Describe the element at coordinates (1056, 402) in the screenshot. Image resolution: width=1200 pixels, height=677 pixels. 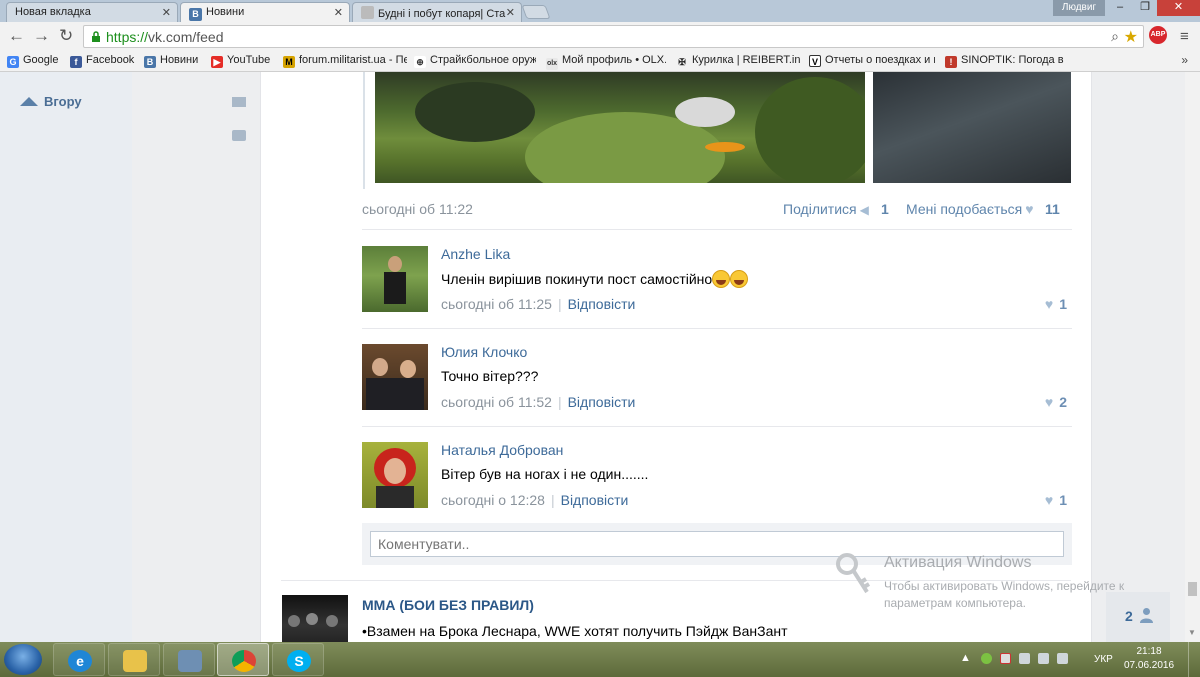
I see `comment-like-button: ♥ 2` at that location.